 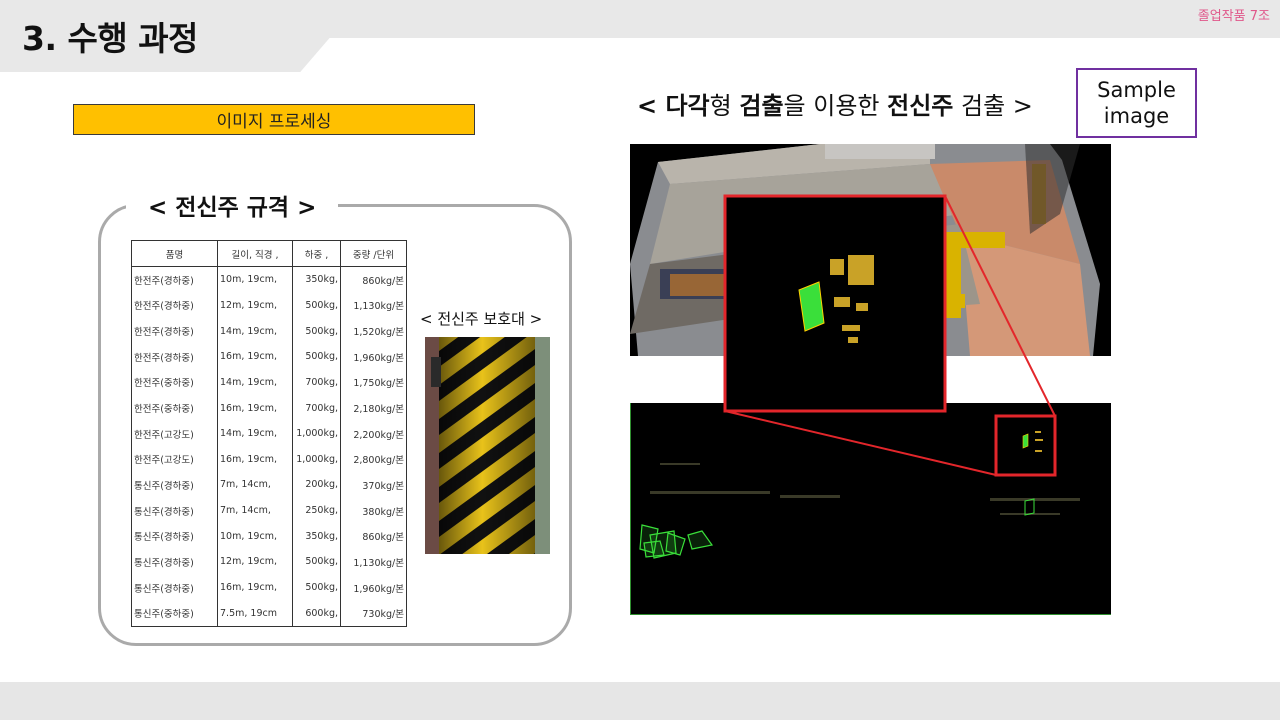 I want to click on table-row: 통신주(경하중) 7m, 14cm, 250kg, 380kg/본, so click(x=269, y=510).